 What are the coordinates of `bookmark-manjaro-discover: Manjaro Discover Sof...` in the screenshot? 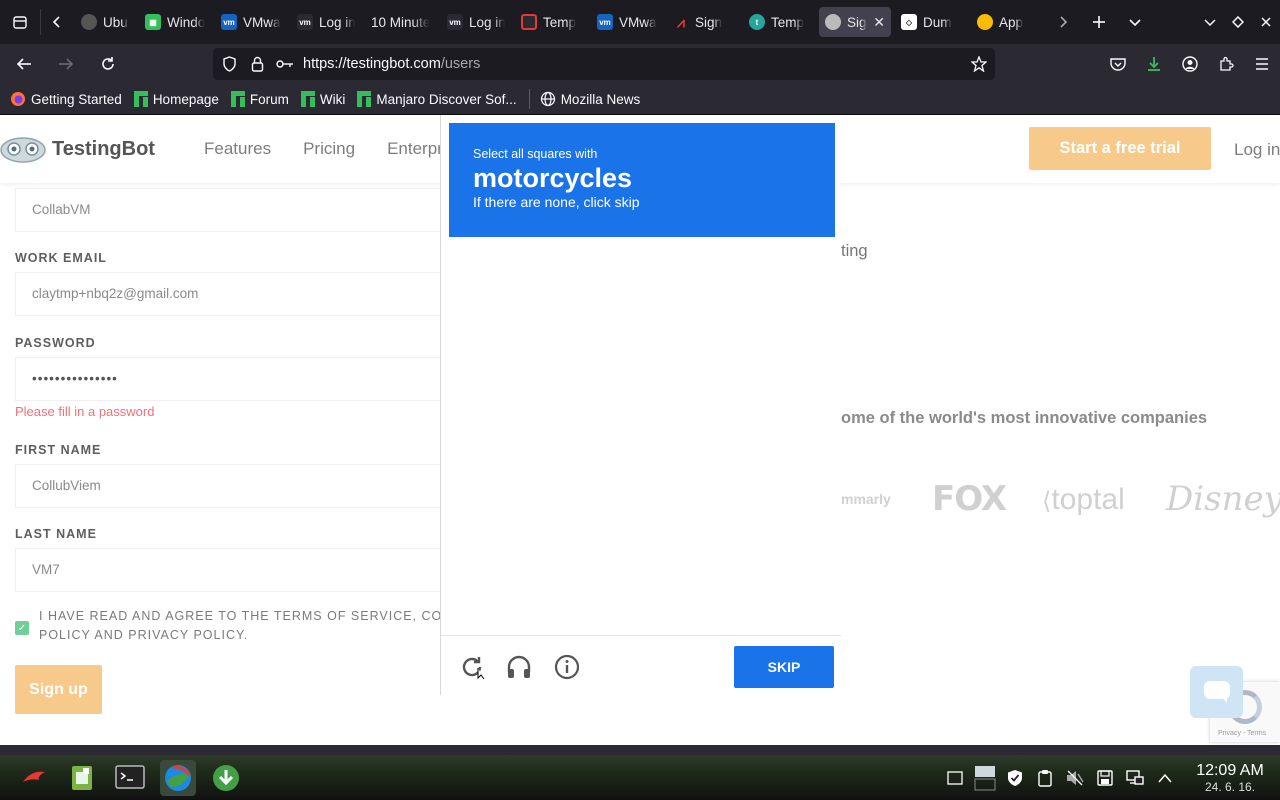 It's located at (437, 99).